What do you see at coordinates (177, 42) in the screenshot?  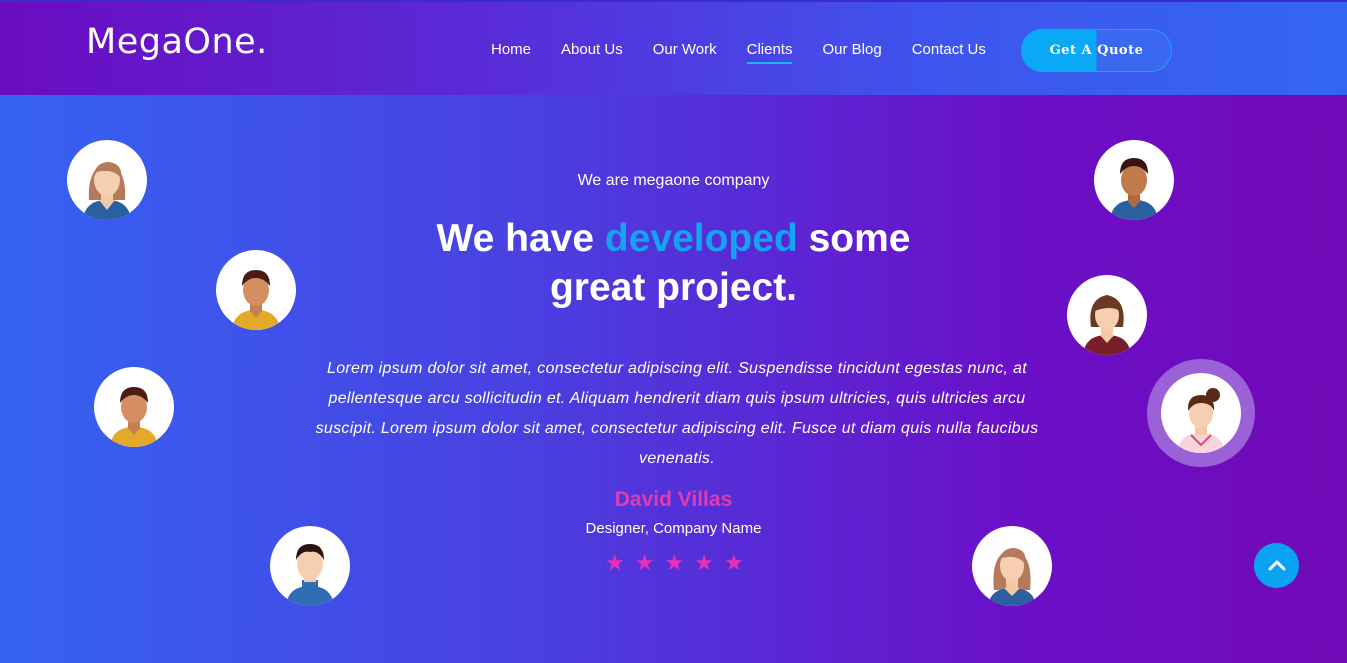 I see `logo: MegaOne.` at bounding box center [177, 42].